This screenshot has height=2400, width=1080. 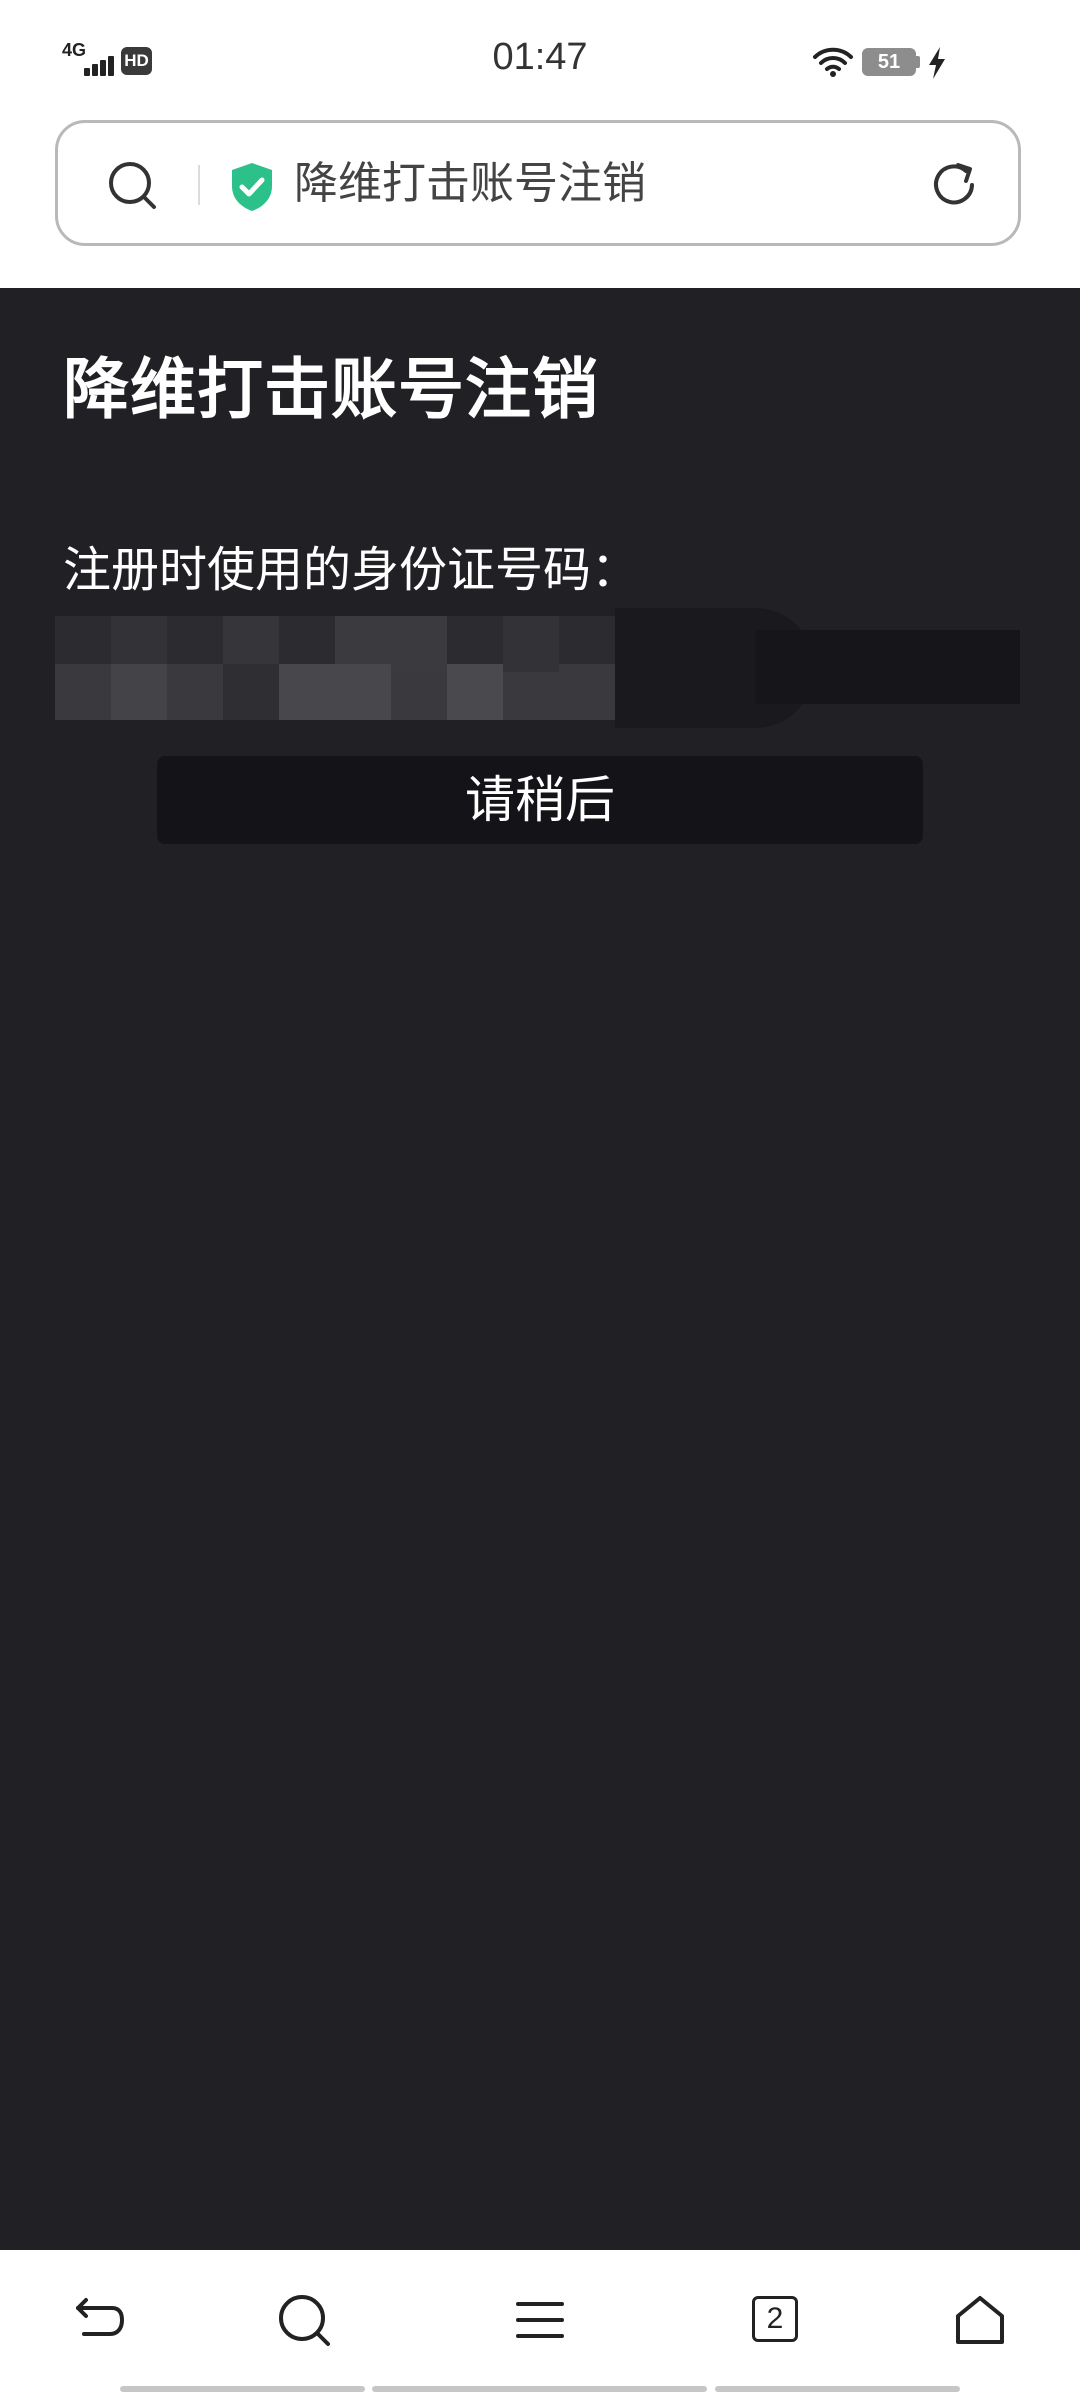 What do you see at coordinates (252, 187) in the screenshot?
I see `shield-check-icon` at bounding box center [252, 187].